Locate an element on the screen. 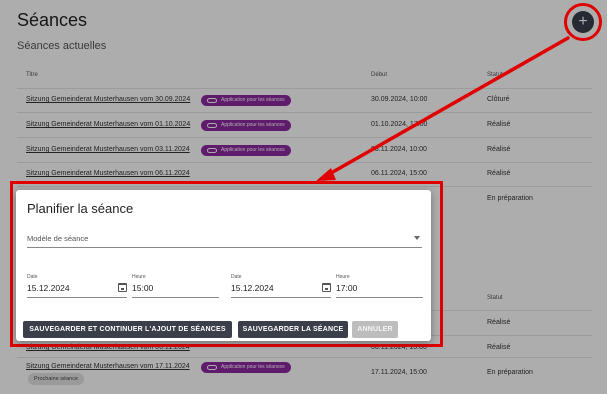 Image resolution: width=607 pixels, height=394 pixels. session-template-placeholder: Modèle de séance is located at coordinates (58, 238).